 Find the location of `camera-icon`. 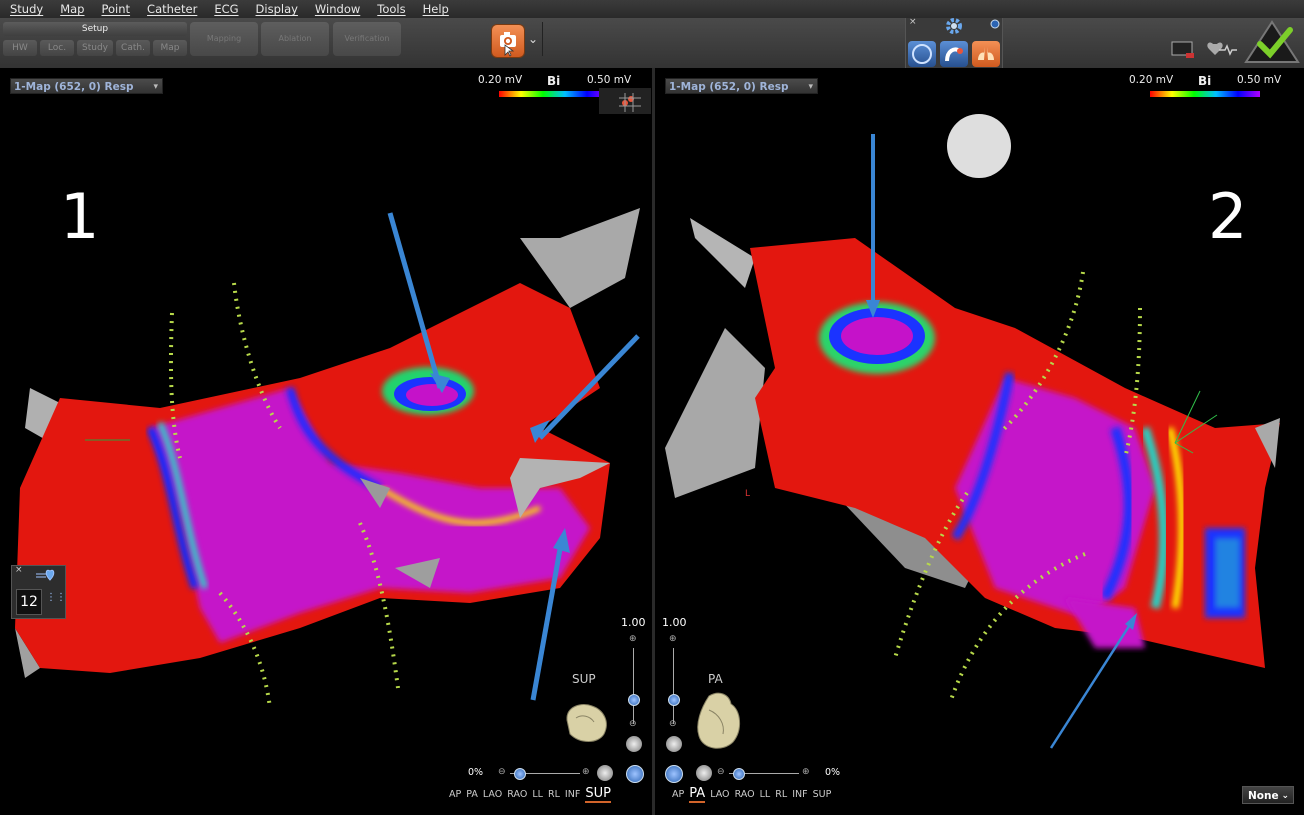

camera-icon is located at coordinates (508, 44).